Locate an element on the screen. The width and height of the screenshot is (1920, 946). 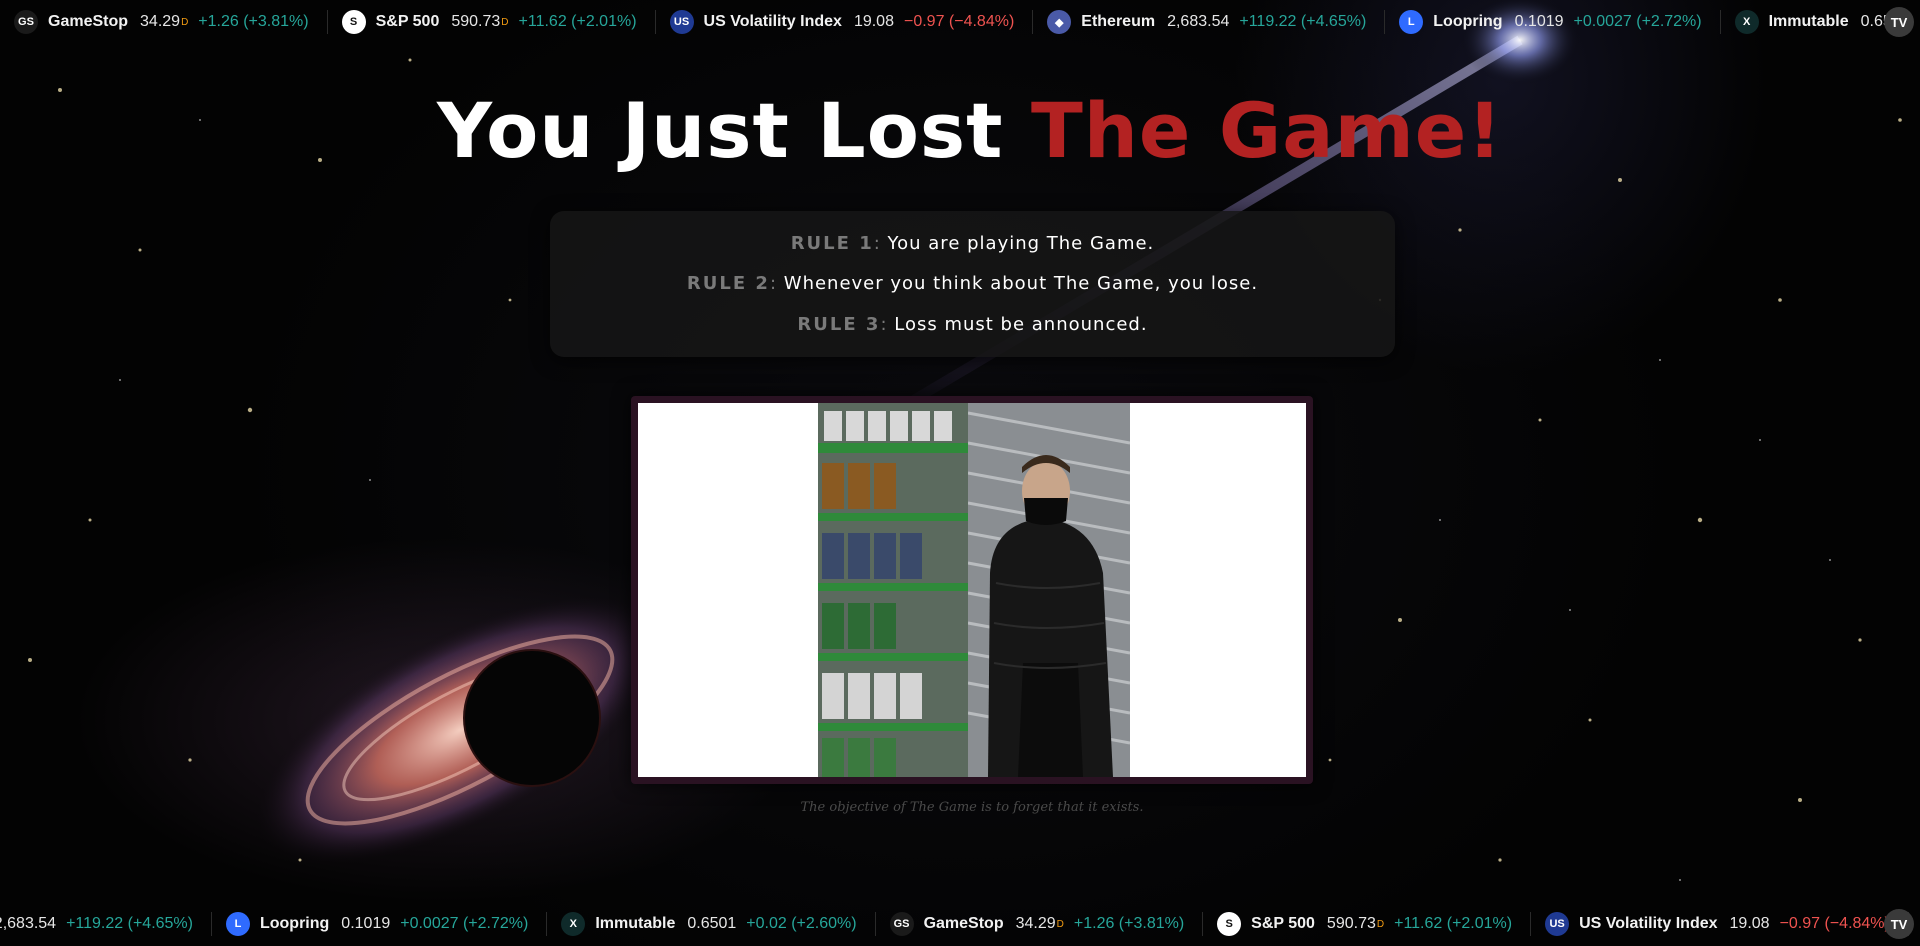
symbol-change: +0.02 (+2.60%) is located at coordinates (801, 923).